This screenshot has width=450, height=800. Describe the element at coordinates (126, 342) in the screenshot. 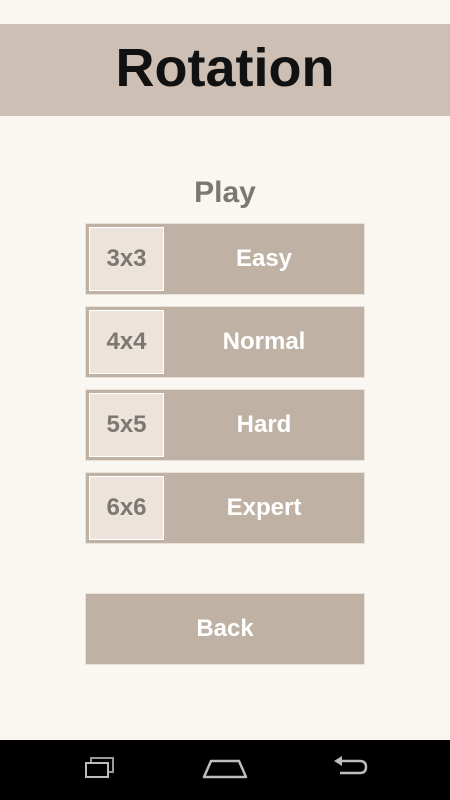

I see `level-size-label: 4x4` at that location.